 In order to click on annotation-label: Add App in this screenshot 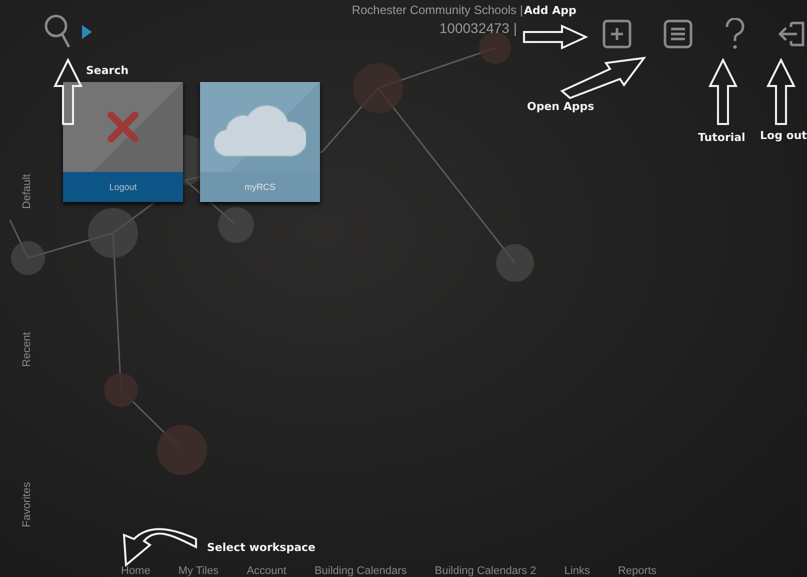, I will do `click(550, 10)`.